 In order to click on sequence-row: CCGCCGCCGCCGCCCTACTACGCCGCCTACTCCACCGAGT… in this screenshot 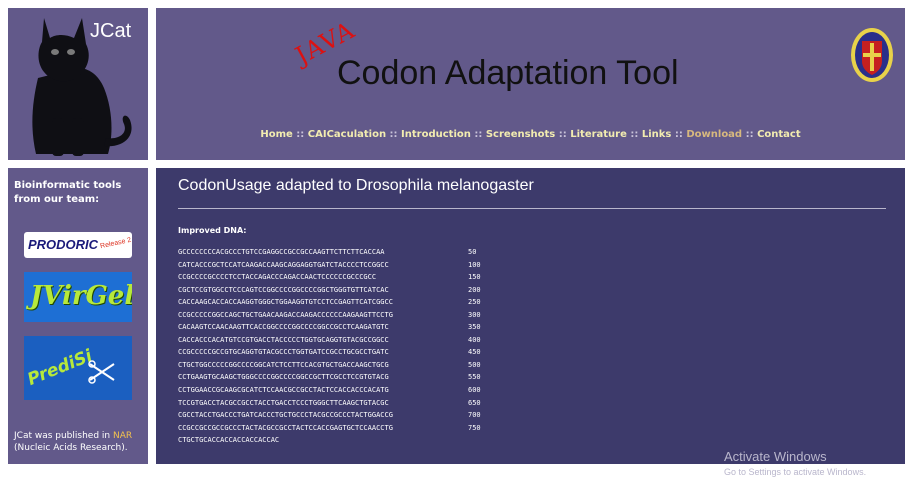, I will do `click(338, 428)`.